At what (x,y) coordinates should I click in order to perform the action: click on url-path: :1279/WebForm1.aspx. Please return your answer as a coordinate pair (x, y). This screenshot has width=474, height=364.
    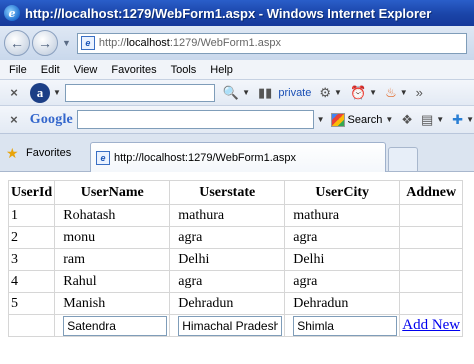
    Looking at the image, I should click on (225, 43).